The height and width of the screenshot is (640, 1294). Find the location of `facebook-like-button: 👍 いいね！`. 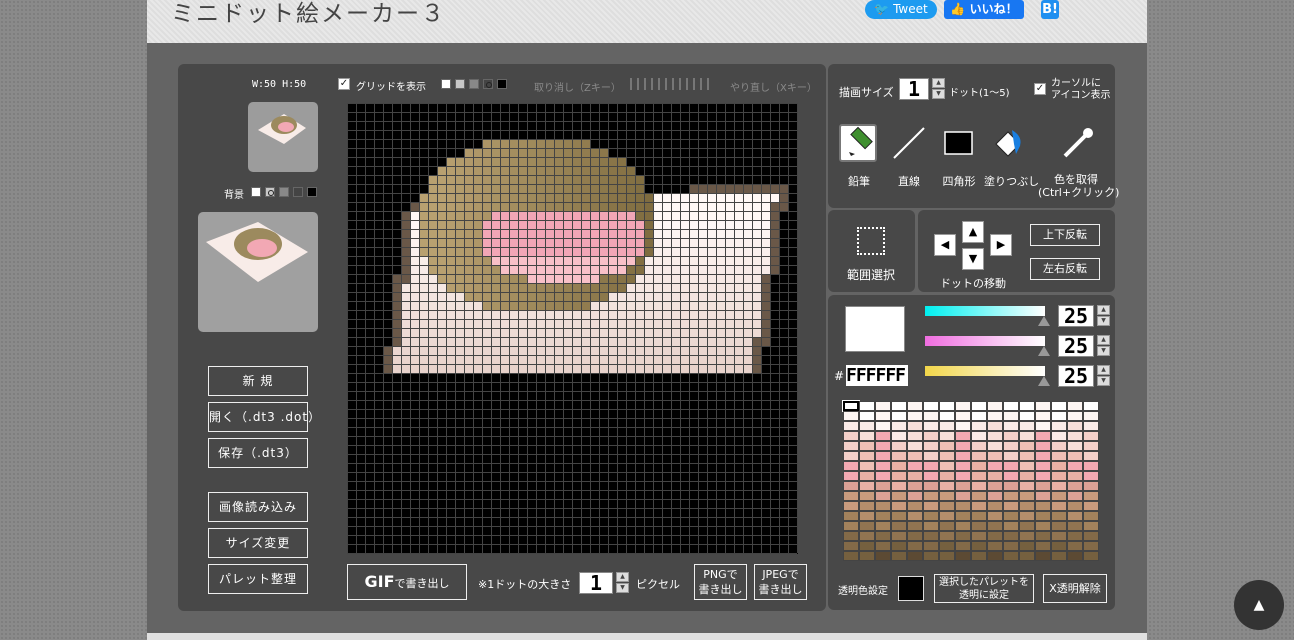

facebook-like-button: 👍 いいね！ is located at coordinates (984, 9).